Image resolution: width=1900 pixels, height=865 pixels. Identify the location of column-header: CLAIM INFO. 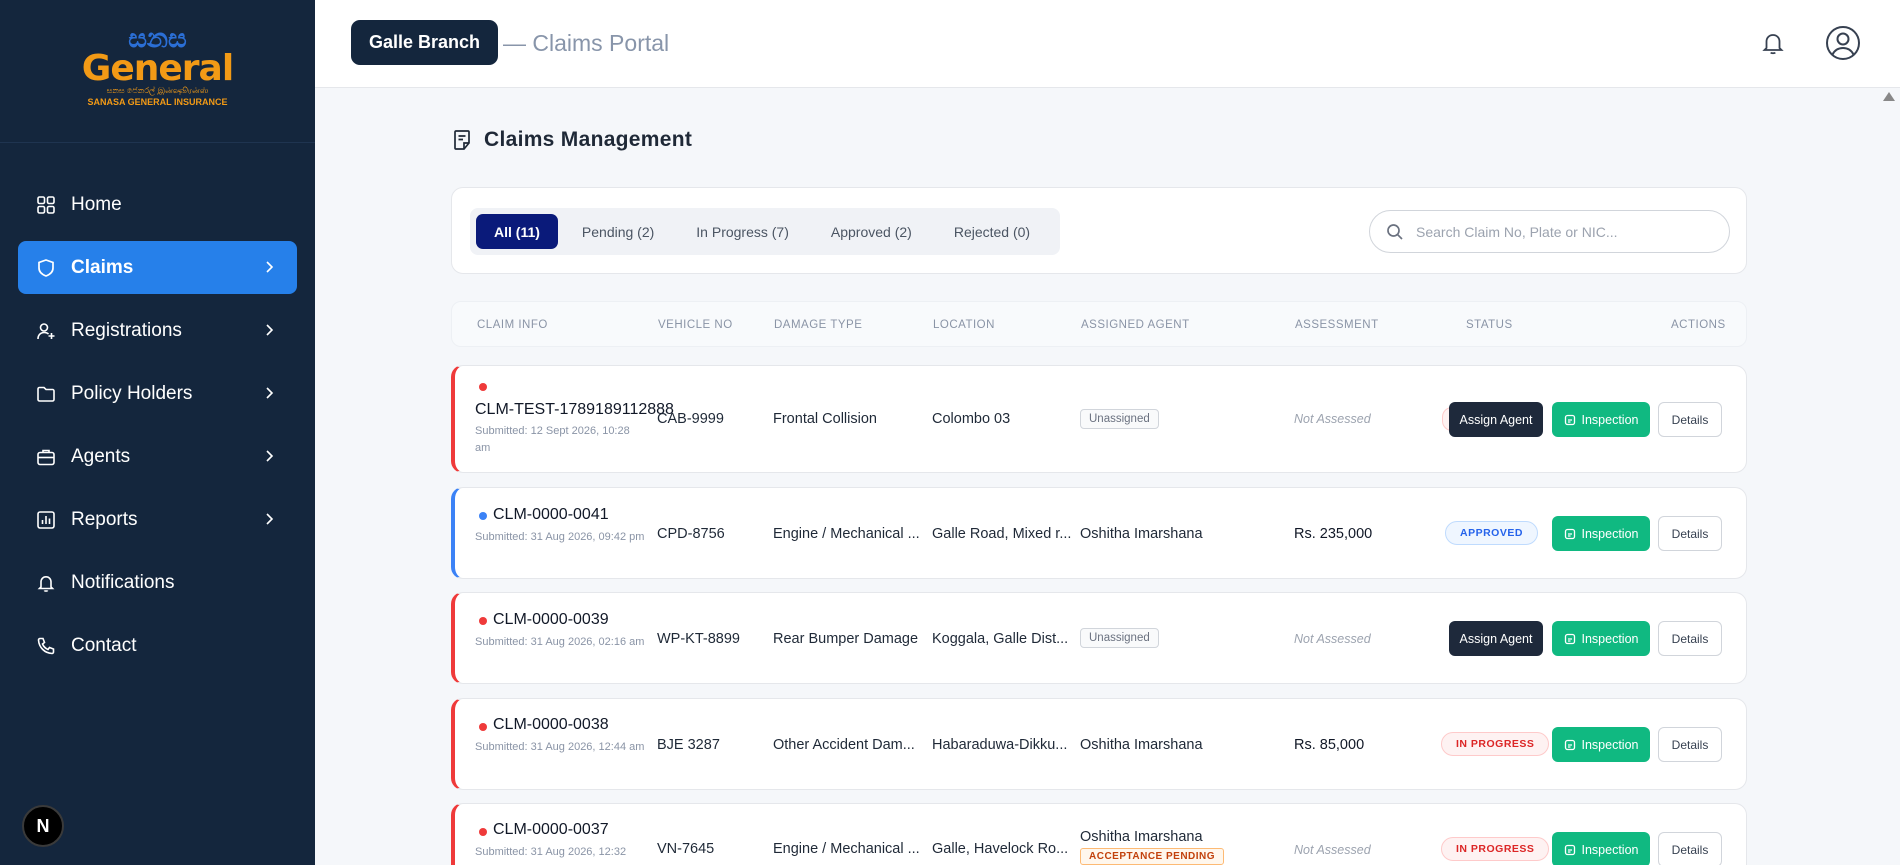
(512, 325).